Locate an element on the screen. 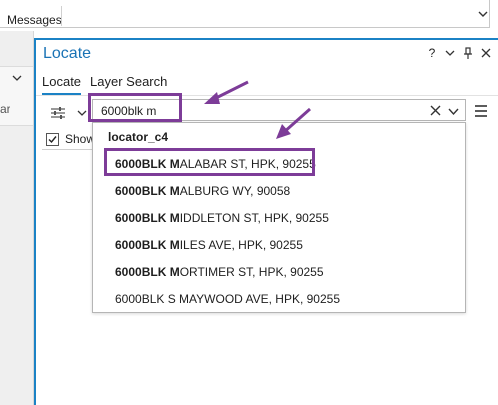 The image size is (498, 405). pin-icon is located at coordinates (468, 53).